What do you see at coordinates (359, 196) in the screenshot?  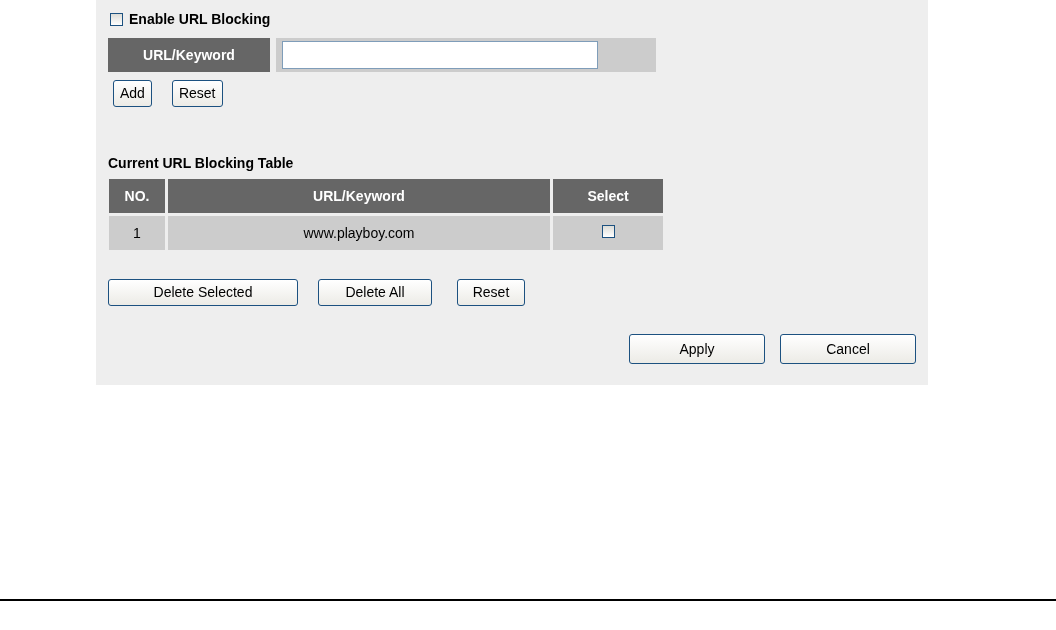 I see `column-header: URL/Keyword` at bounding box center [359, 196].